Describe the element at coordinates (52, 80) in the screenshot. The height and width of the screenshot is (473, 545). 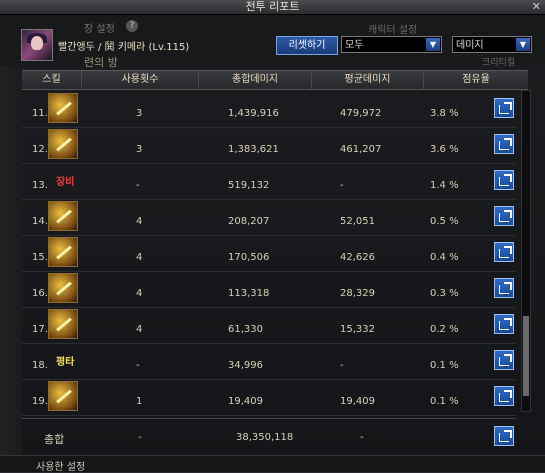
I see `header-skill: 스킬` at that location.